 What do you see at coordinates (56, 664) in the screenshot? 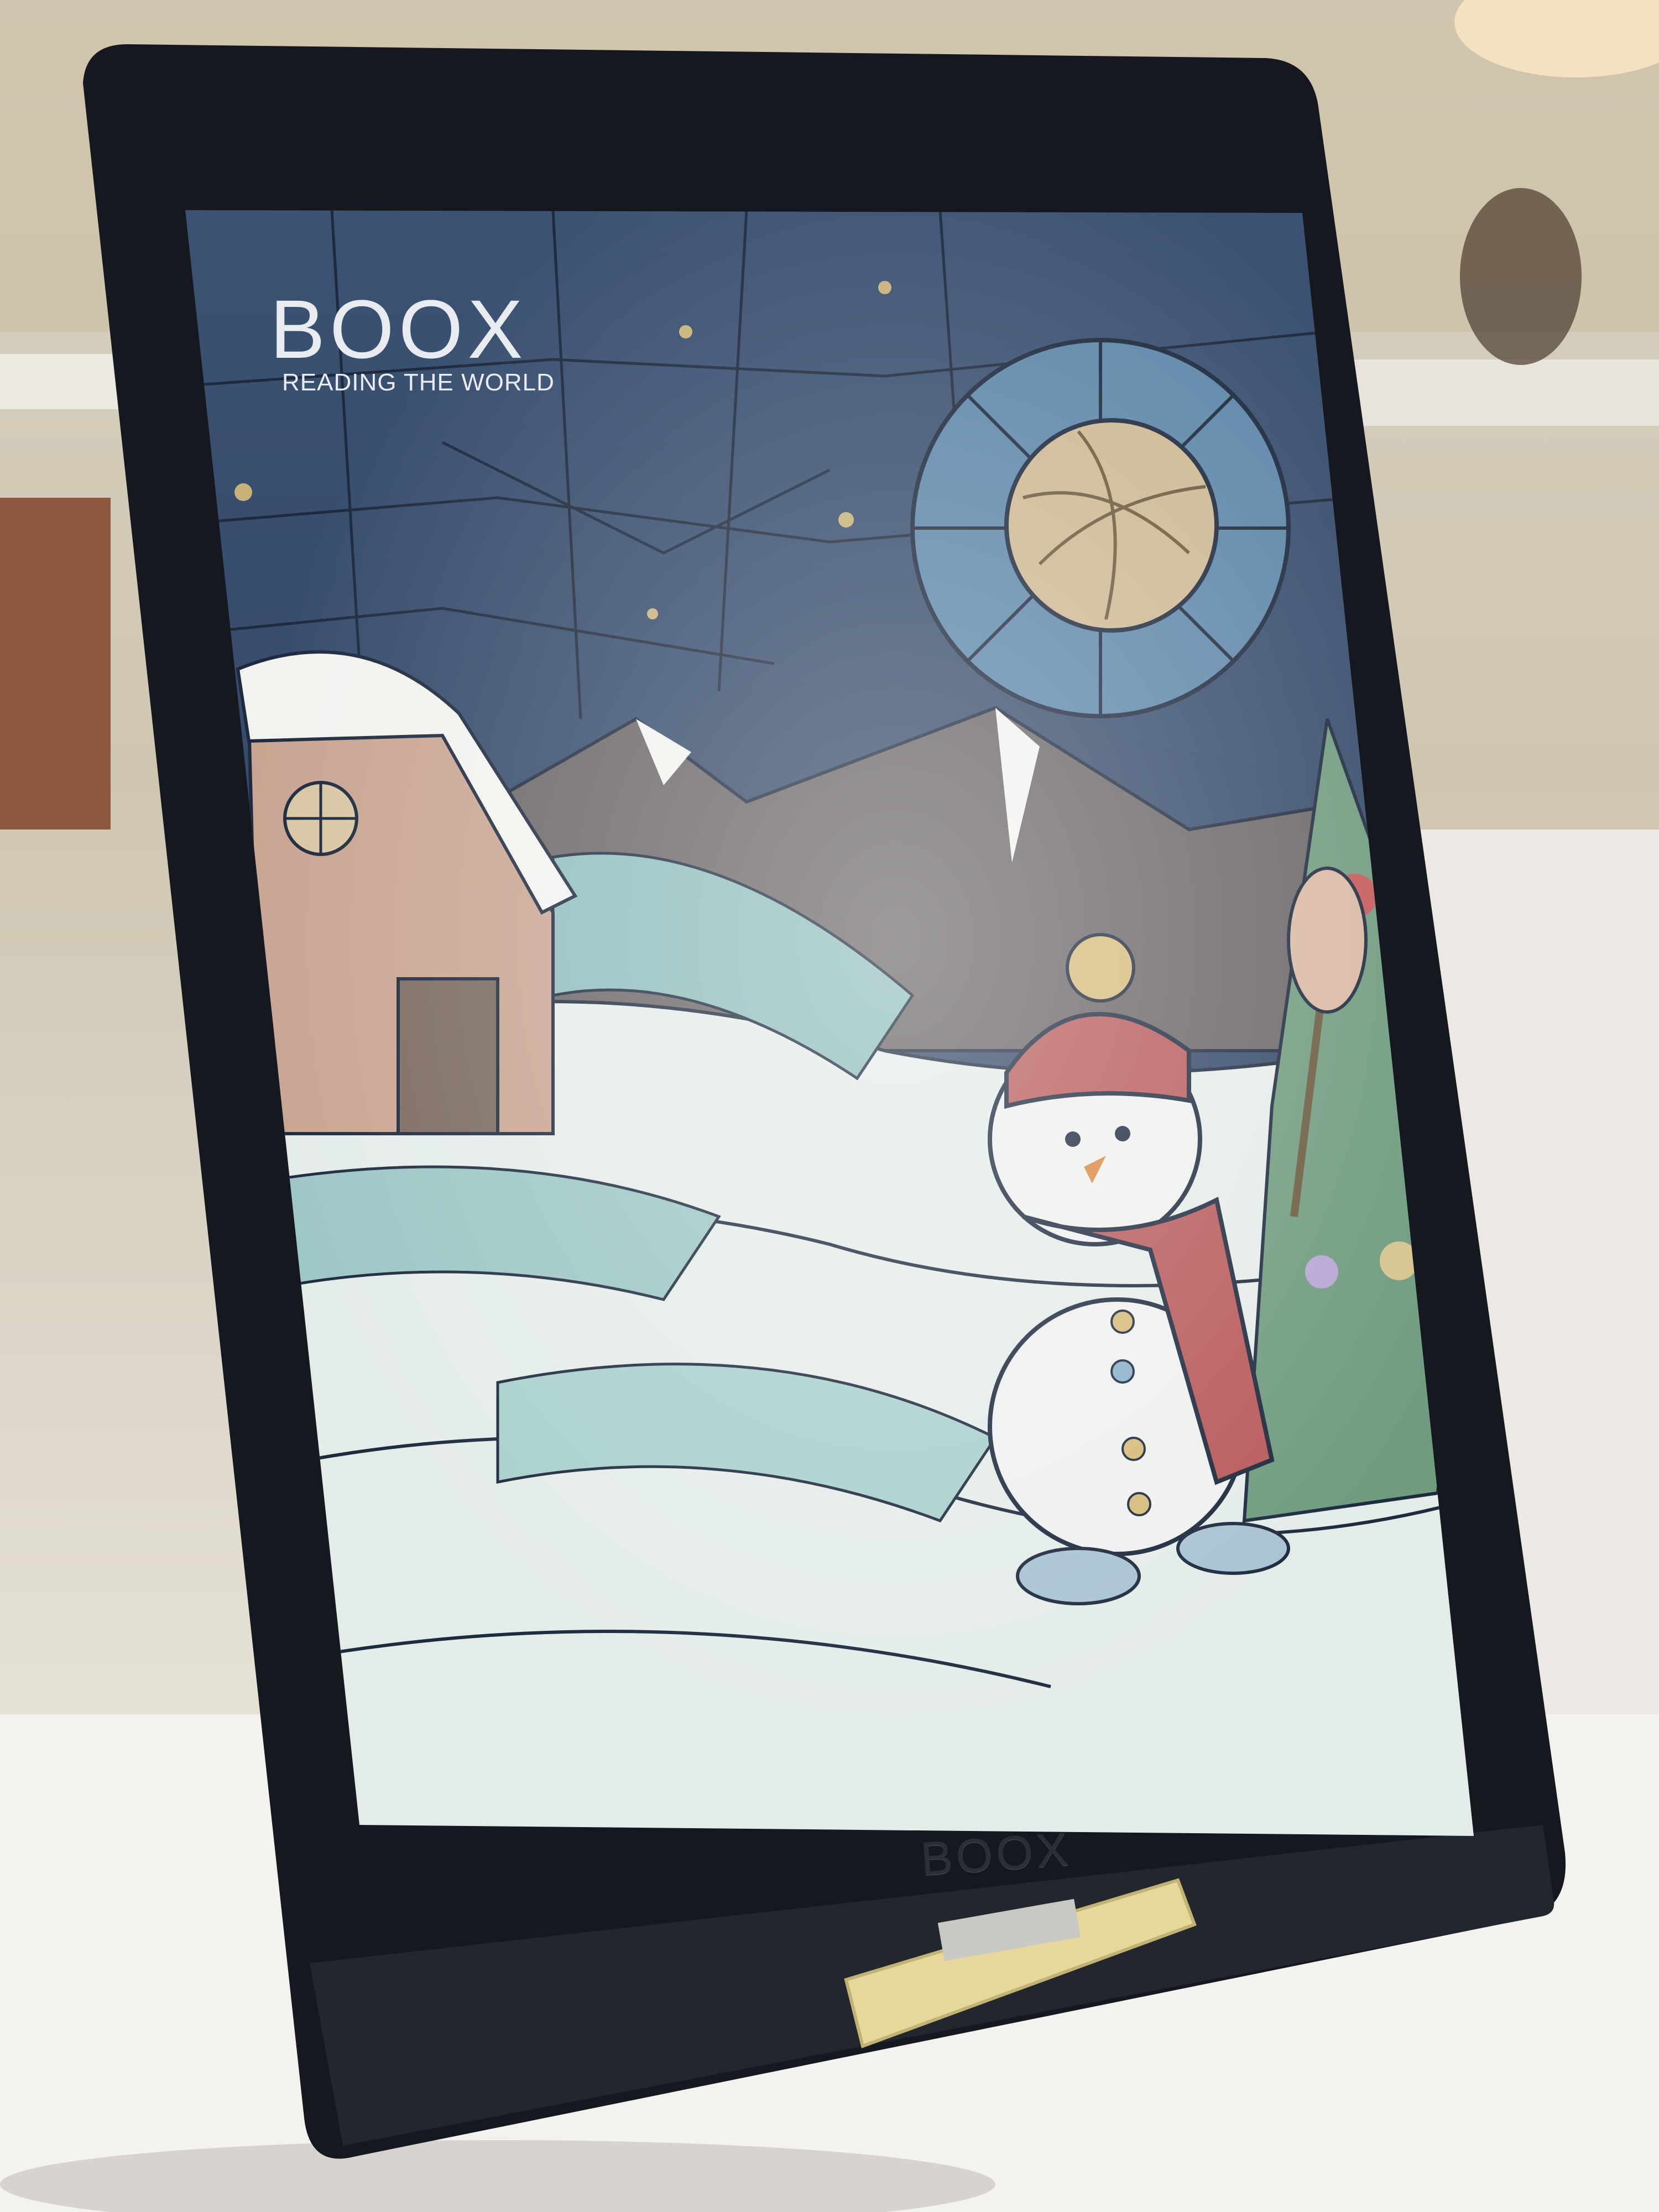
I see `background-chair-left` at bounding box center [56, 664].